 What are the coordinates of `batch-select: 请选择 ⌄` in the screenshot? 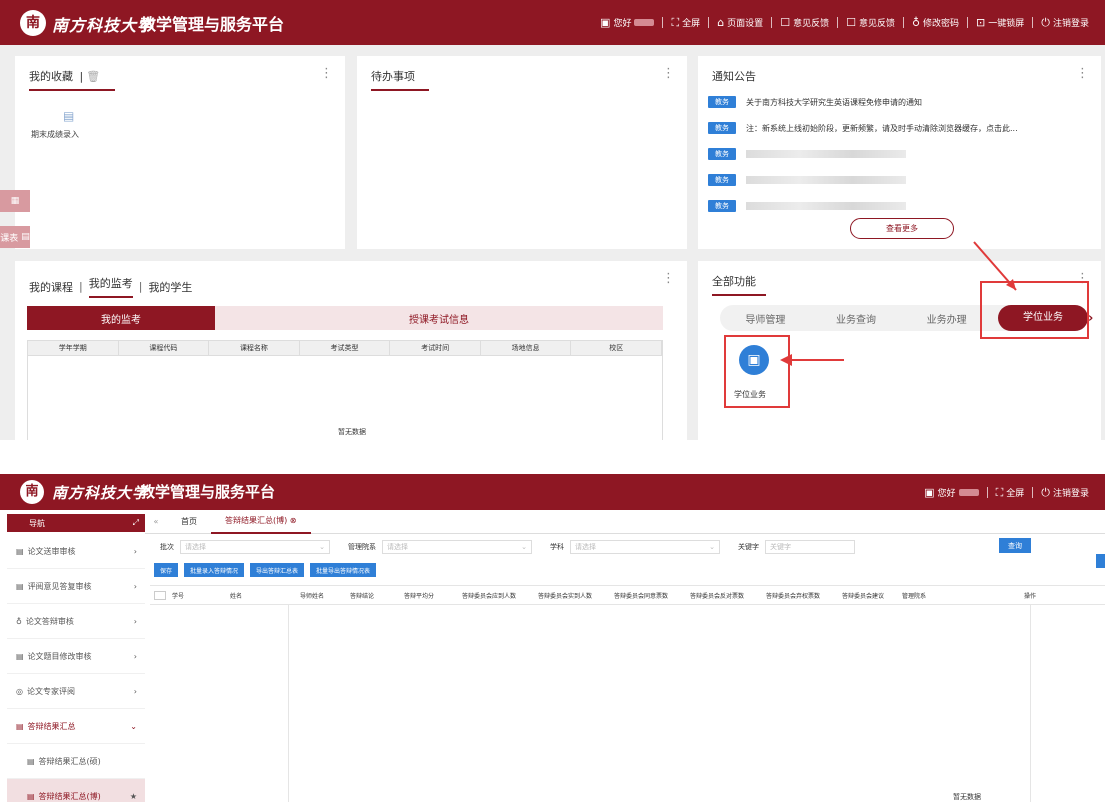 It's located at (255, 547).